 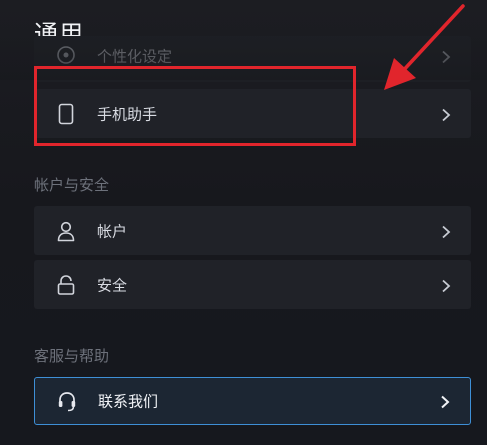 I want to click on settings-row-personalization: 个性化设定, so click(x=252, y=59).